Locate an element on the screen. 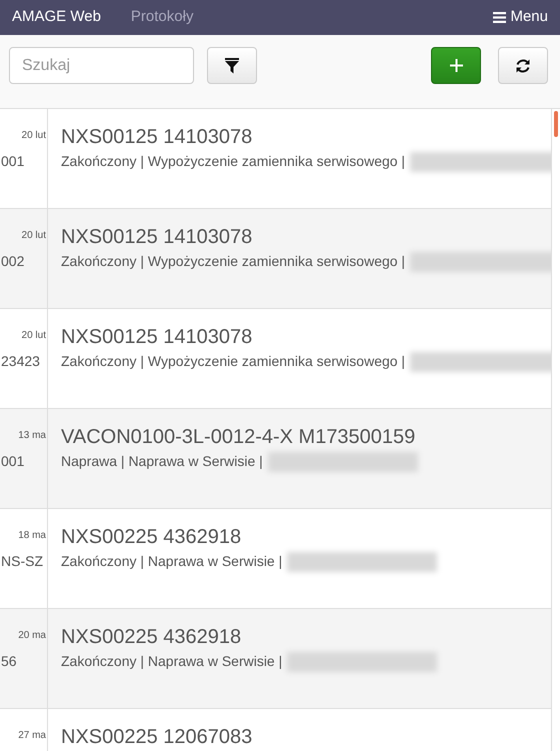 This screenshot has height=751, width=560. row-number: 002 is located at coordinates (12, 261).